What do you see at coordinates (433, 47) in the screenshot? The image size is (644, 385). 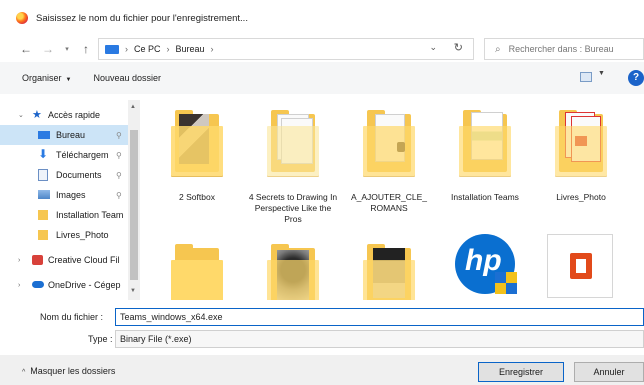 I see `address-dropdown-chevron-icon: ⌄` at bounding box center [433, 47].